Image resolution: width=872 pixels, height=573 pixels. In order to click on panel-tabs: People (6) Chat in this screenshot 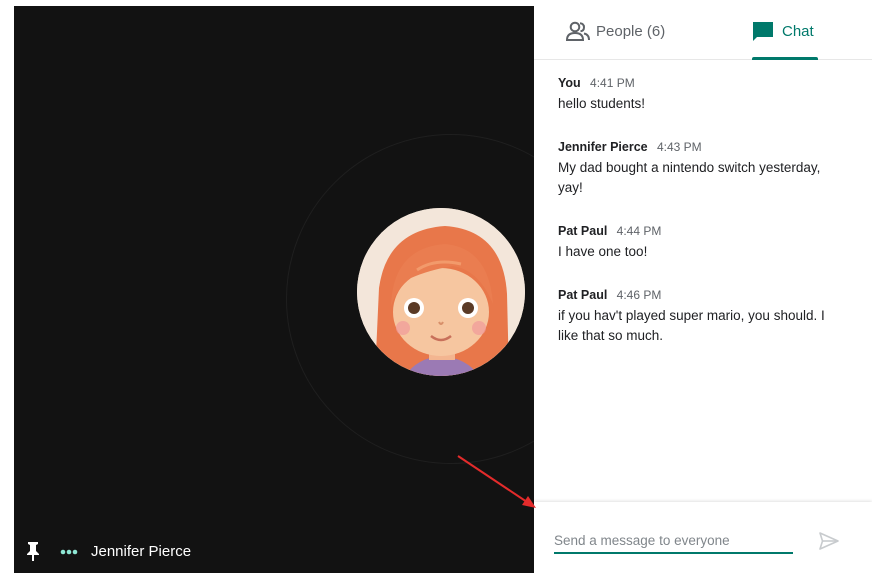, I will do `click(703, 30)`.